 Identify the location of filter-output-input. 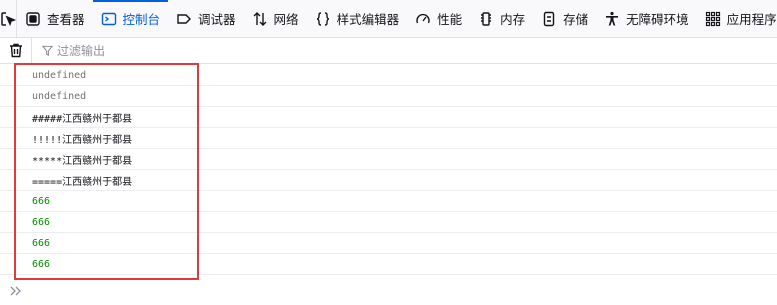
(157, 50).